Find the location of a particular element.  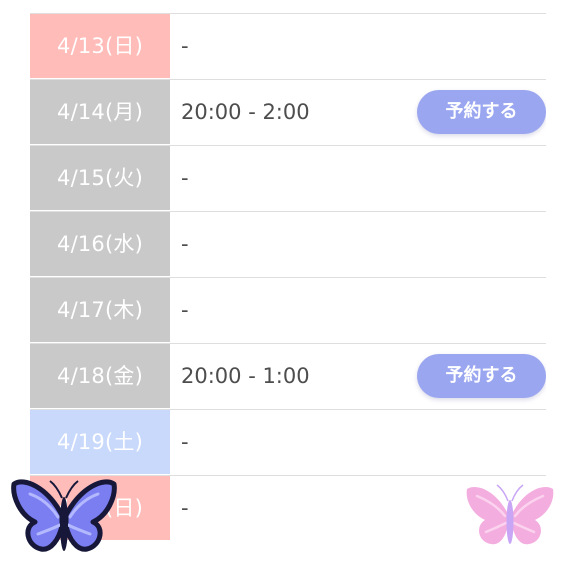

blue-butterfly-icon is located at coordinates (64, 515).